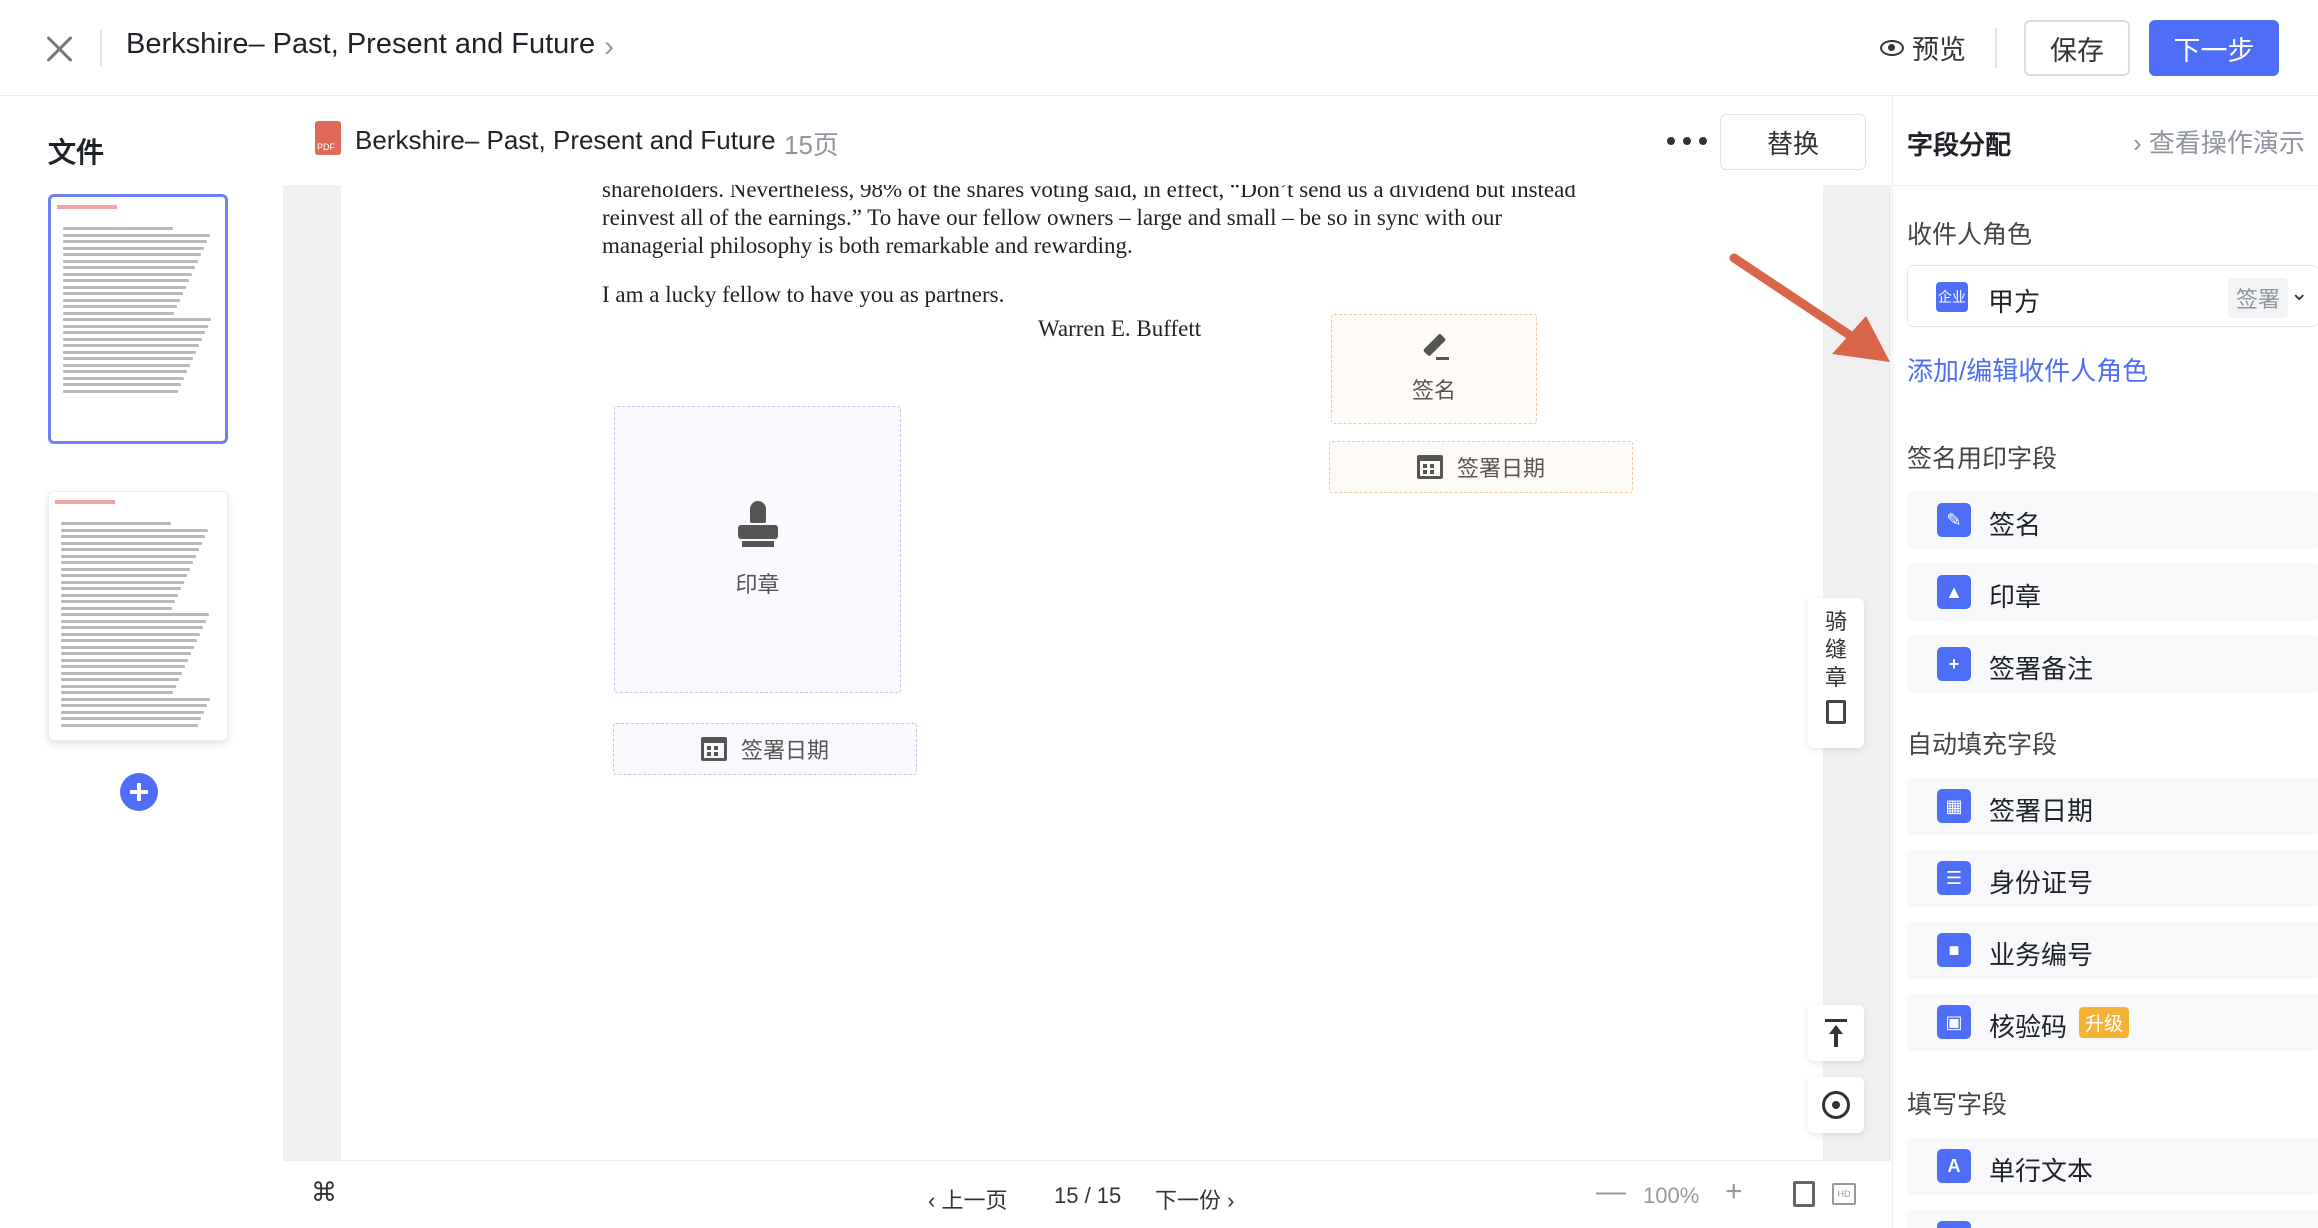 This screenshot has height=1228, width=2318. Describe the element at coordinates (1836, 712) in the screenshot. I see `riding-seal-icon` at that location.